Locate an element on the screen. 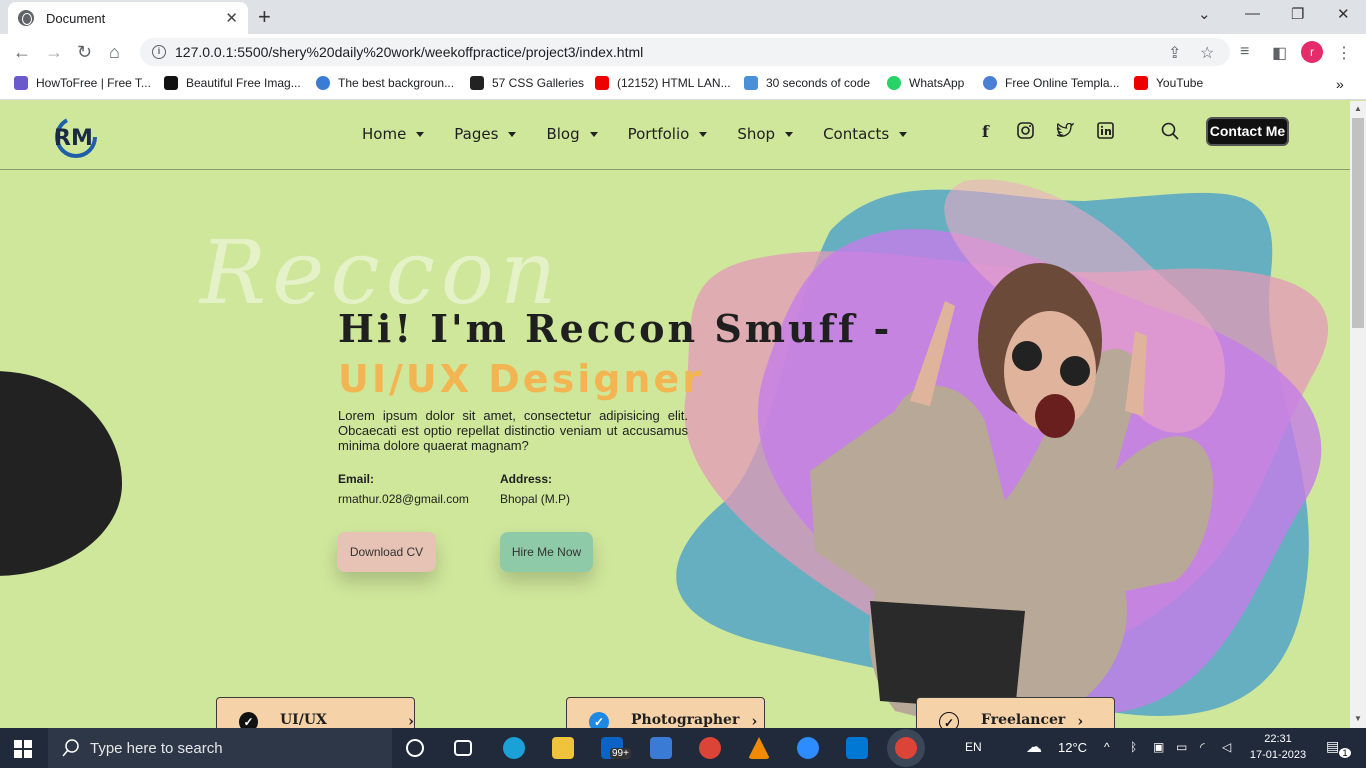 The width and height of the screenshot is (1366, 768). bookmark-item: YouTube is located at coordinates (1168, 83).